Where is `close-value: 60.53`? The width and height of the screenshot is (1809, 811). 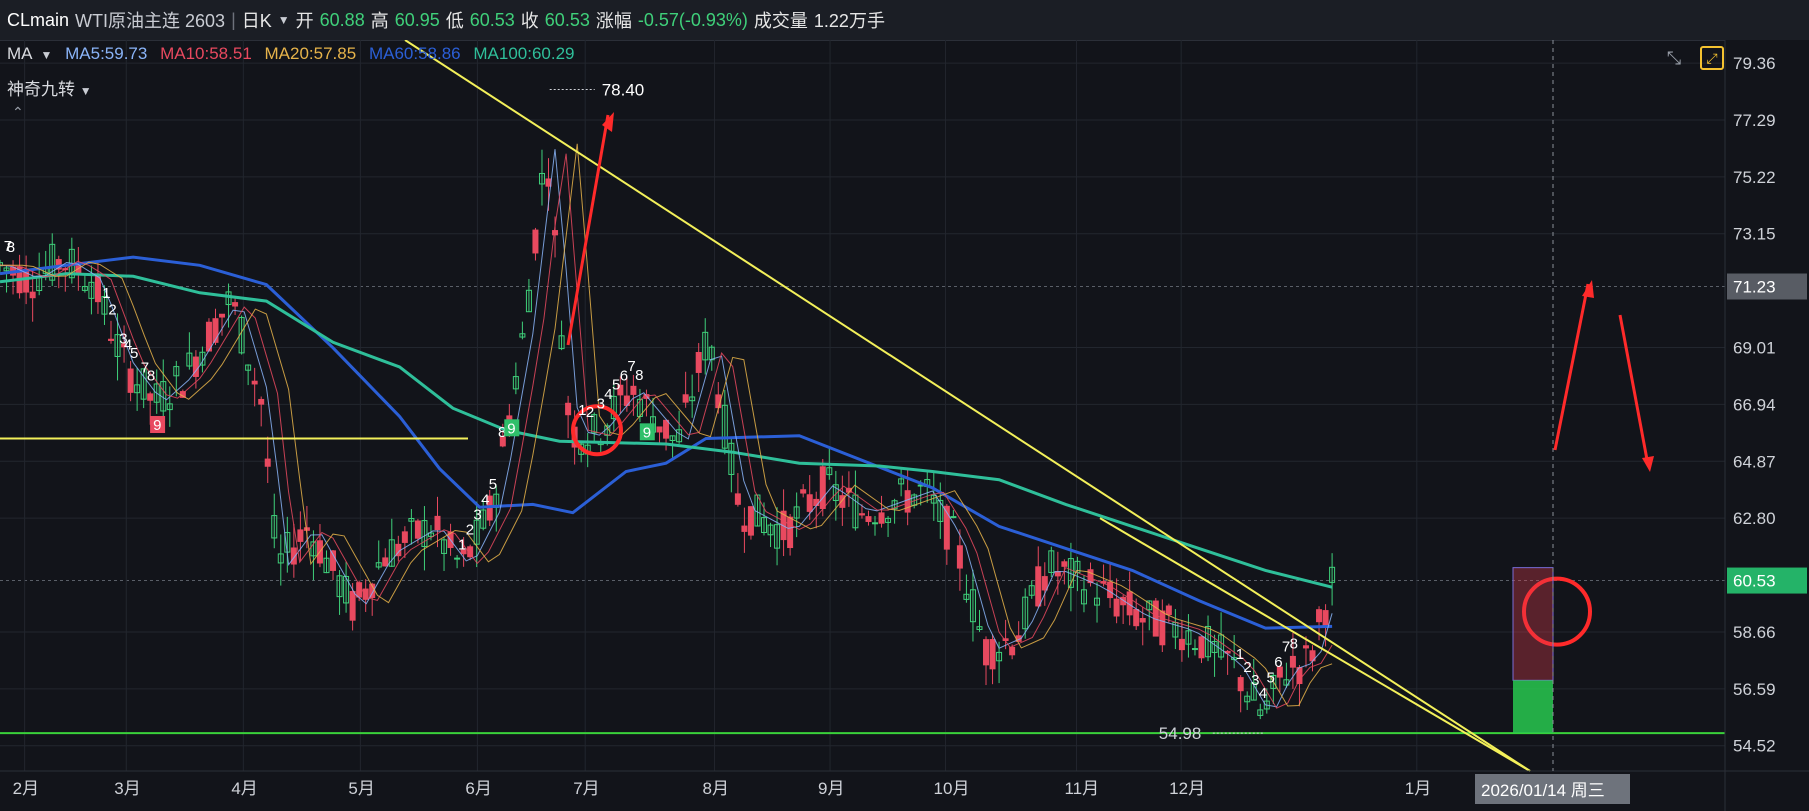 close-value: 60.53 is located at coordinates (567, 19).